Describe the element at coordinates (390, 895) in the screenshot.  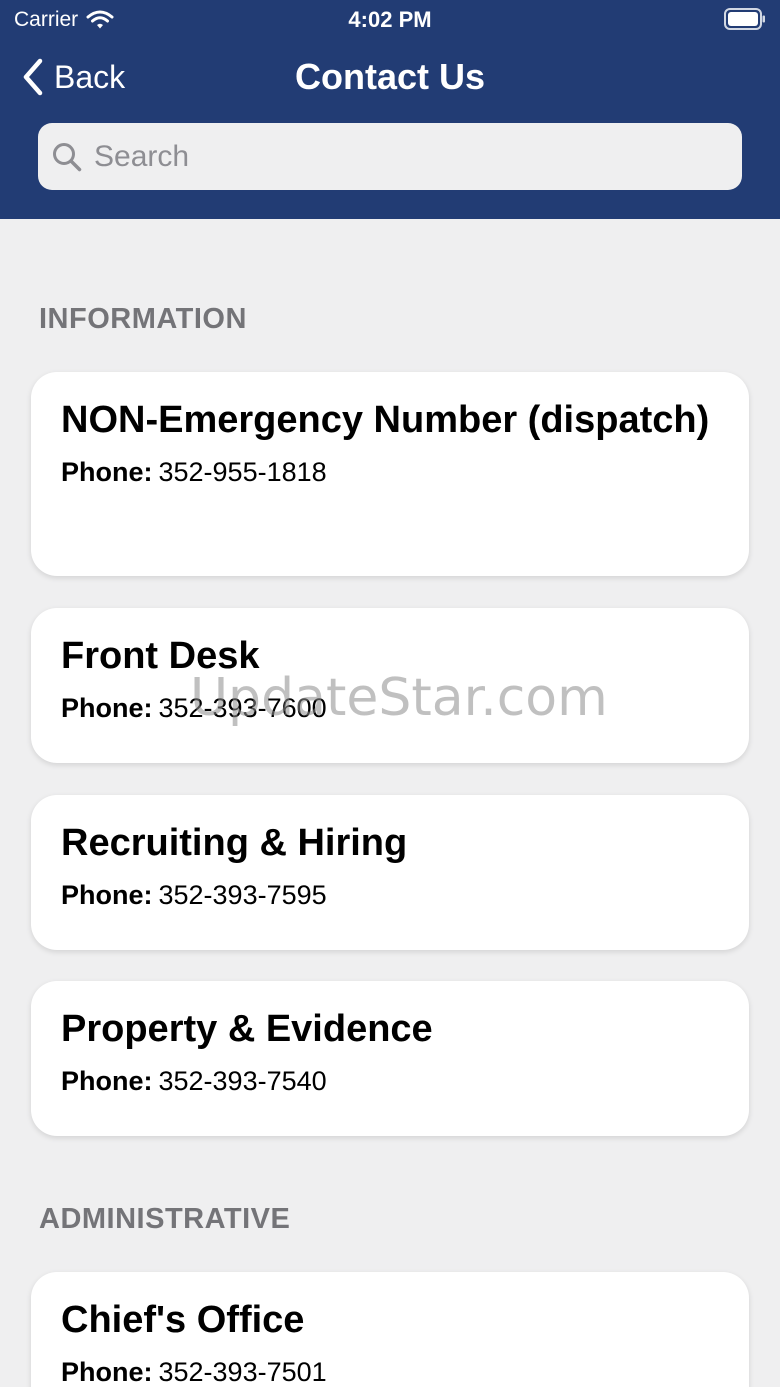
I see `contact-phone-row: Phone: 352-393-7595` at that location.